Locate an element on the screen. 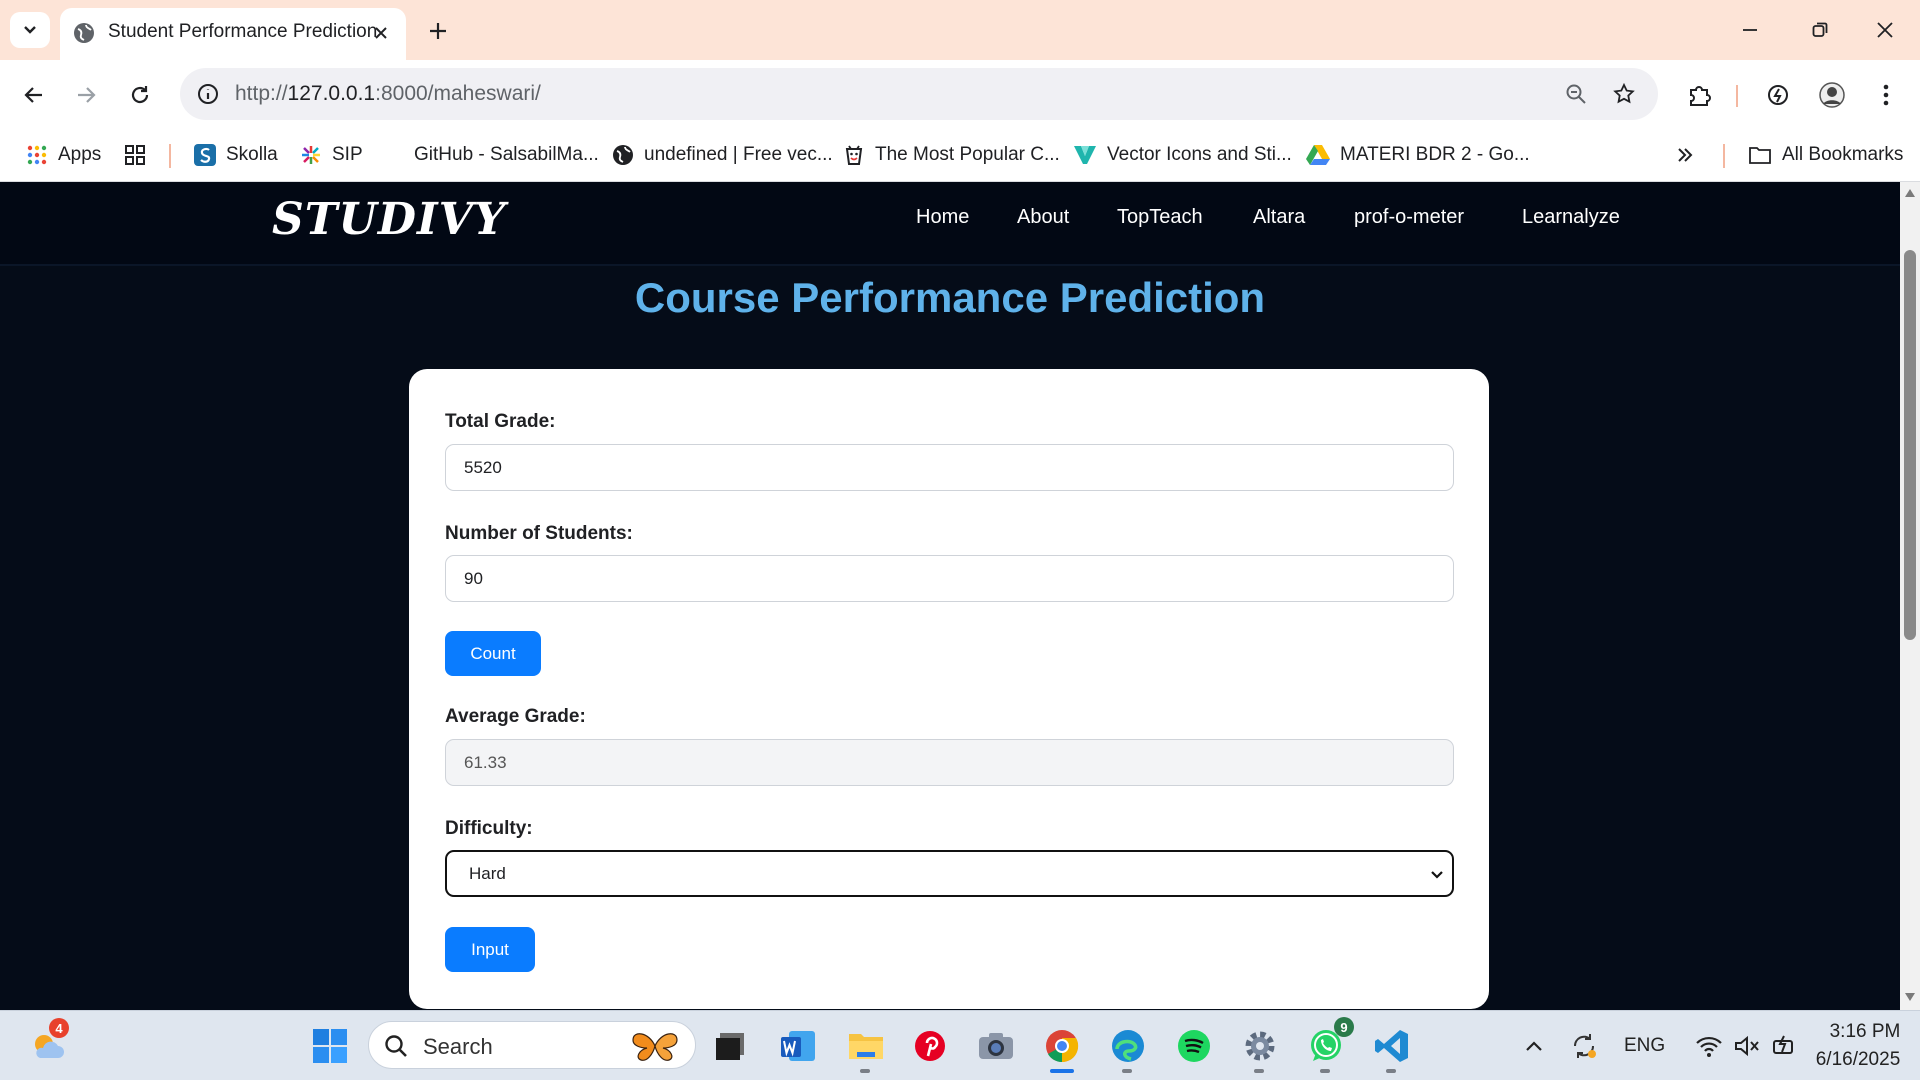 This screenshot has height=1080, width=1920. spotify-app is located at coordinates (1194, 1046).